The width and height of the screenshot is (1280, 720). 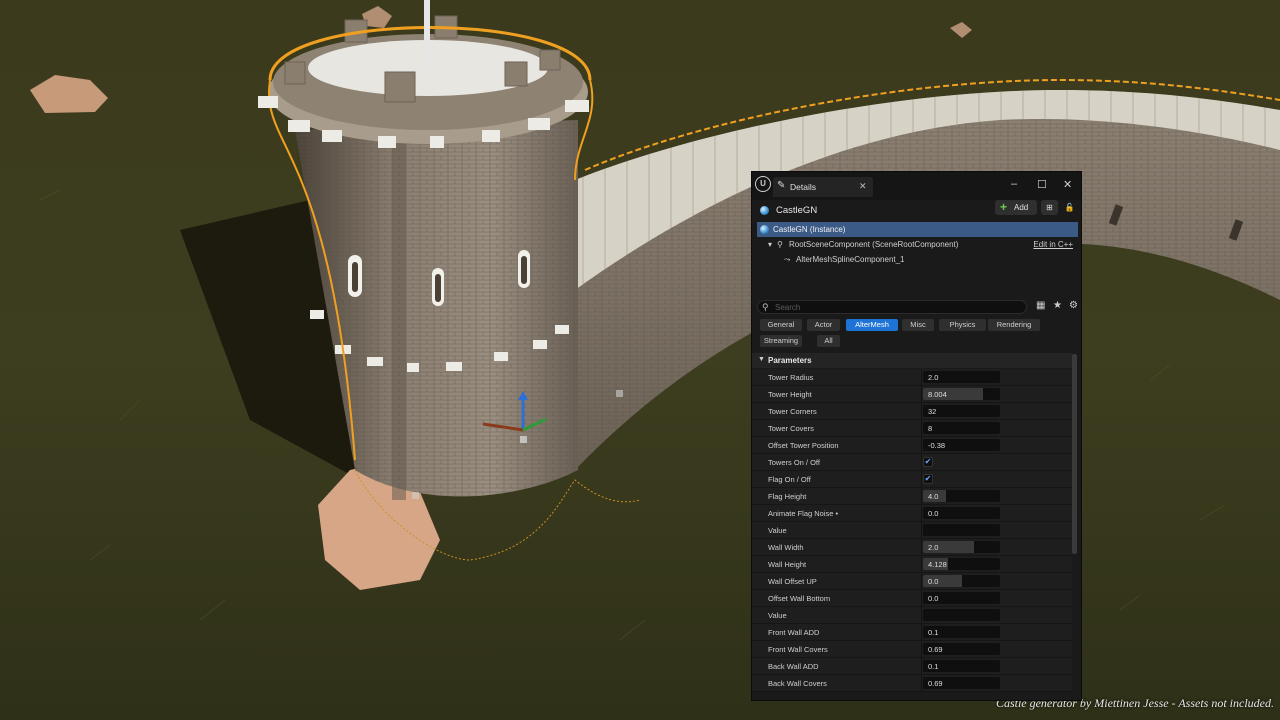 What do you see at coordinates (1073, 305) in the screenshot?
I see `settings-gear-icon: ⚙` at bounding box center [1073, 305].